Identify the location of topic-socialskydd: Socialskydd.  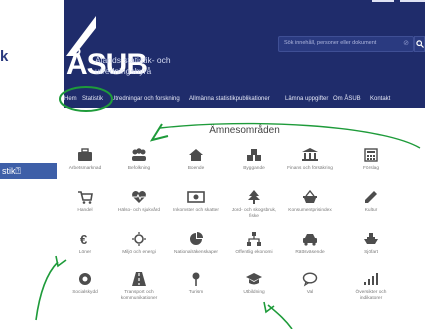
(85, 284).